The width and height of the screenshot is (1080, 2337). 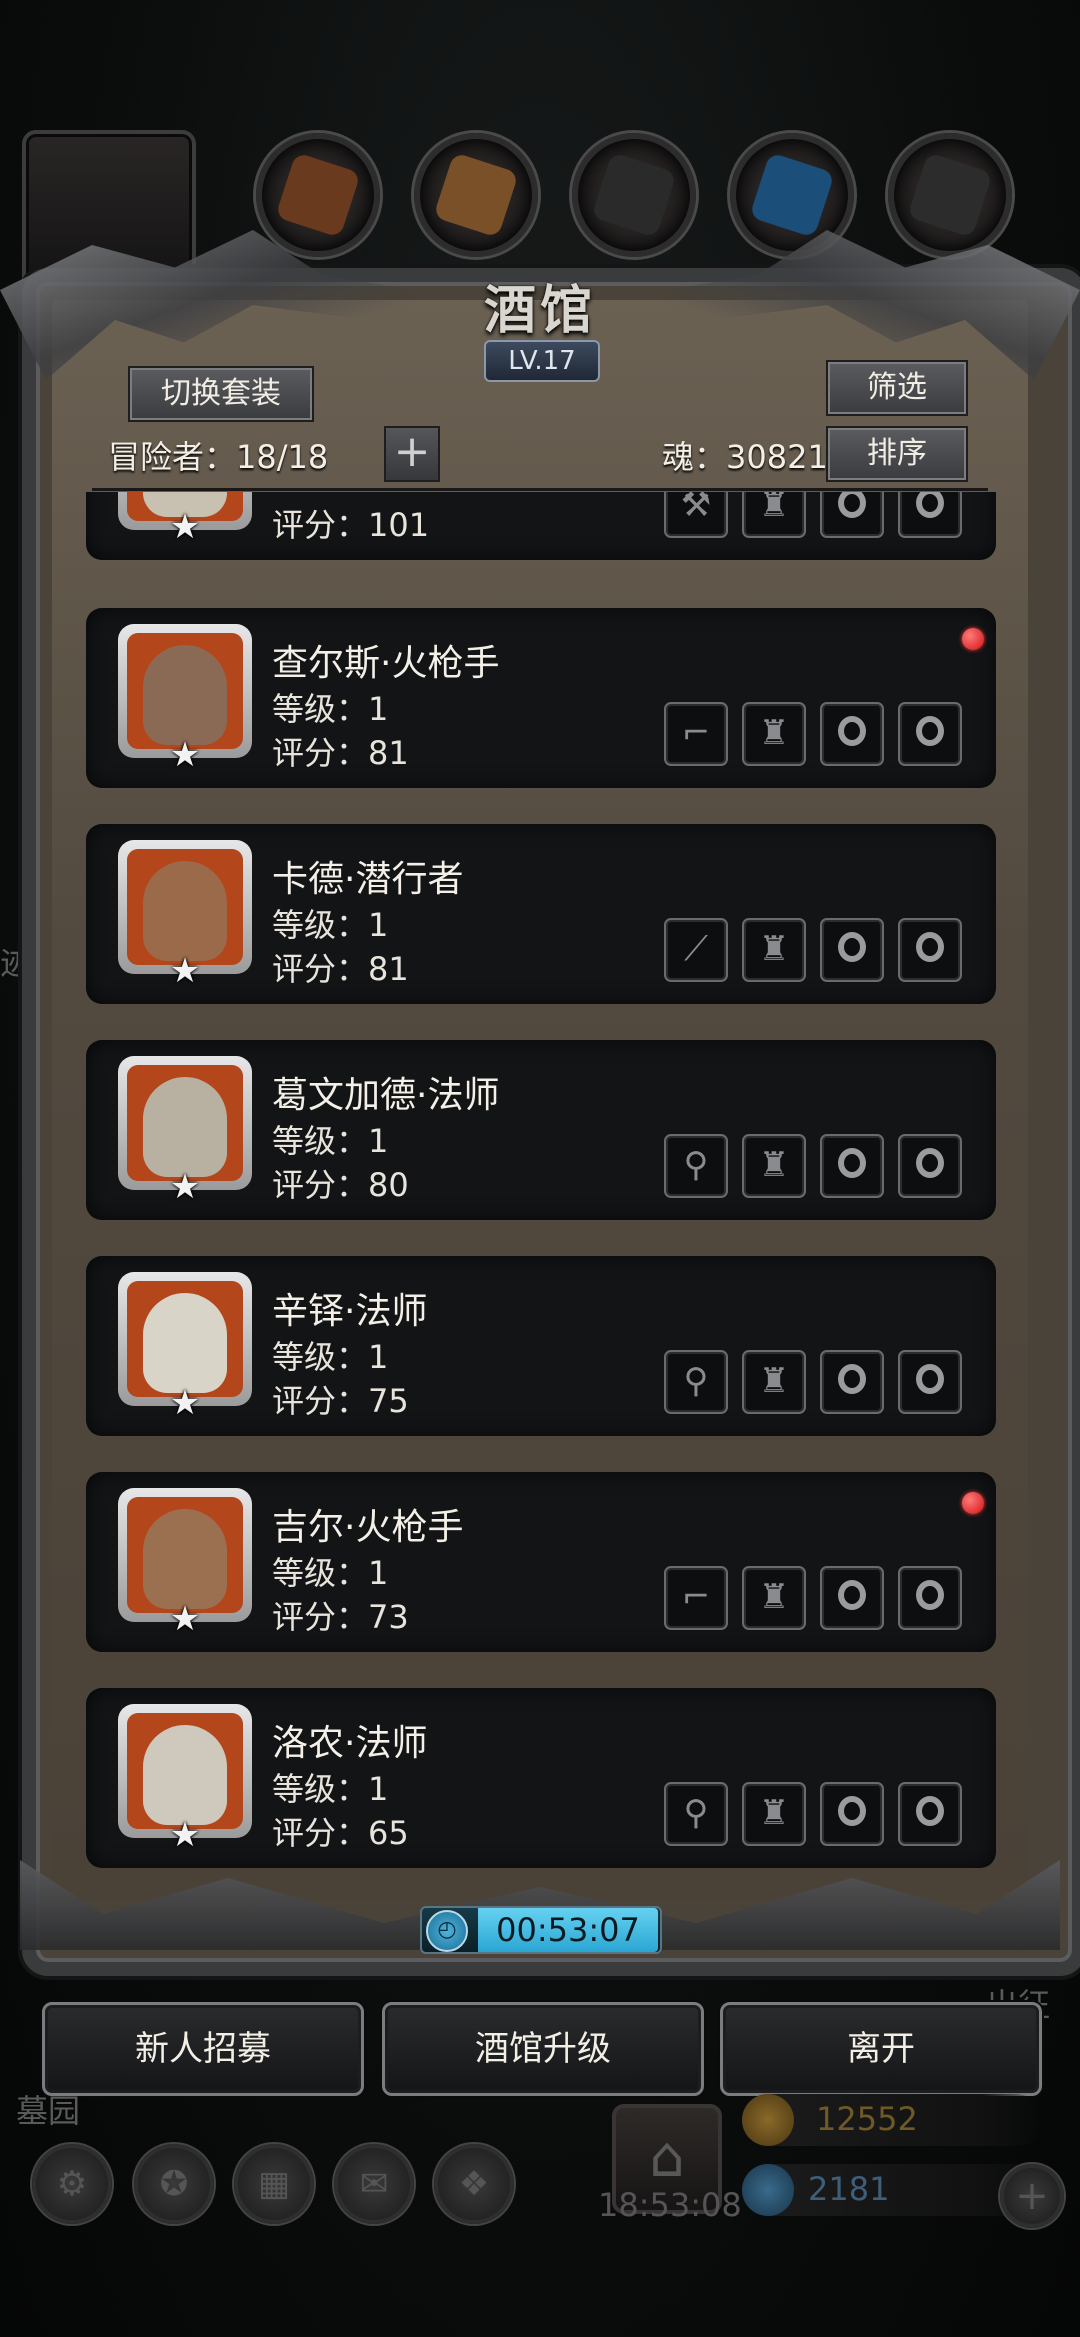 What do you see at coordinates (542, 361) in the screenshot?
I see `tavern-level-badge: LV.17` at bounding box center [542, 361].